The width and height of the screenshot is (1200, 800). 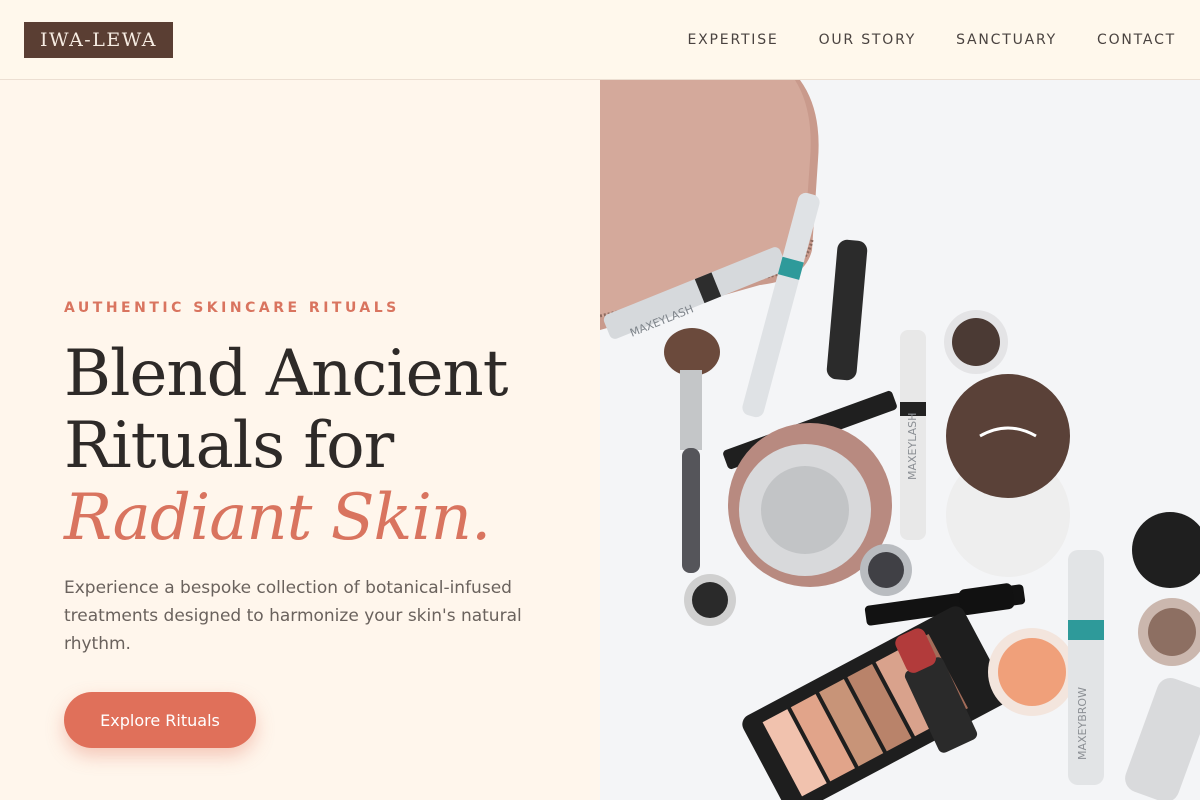 I want to click on hero-headline: Blend Ancient Rituals for Radiant Skin., so click(x=314, y=446).